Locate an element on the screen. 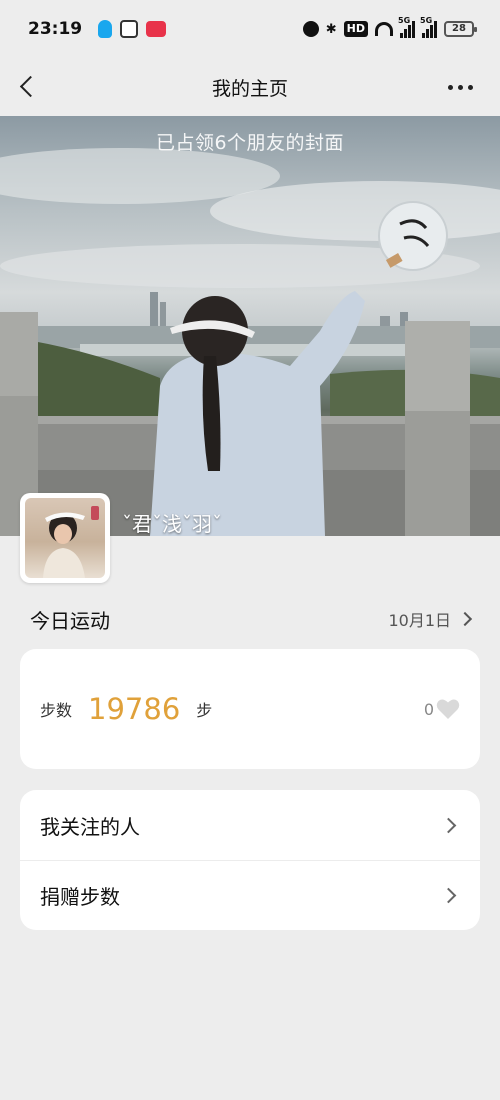 This screenshot has height=1100, width=500. steps-value: 19786 is located at coordinates (134, 709).